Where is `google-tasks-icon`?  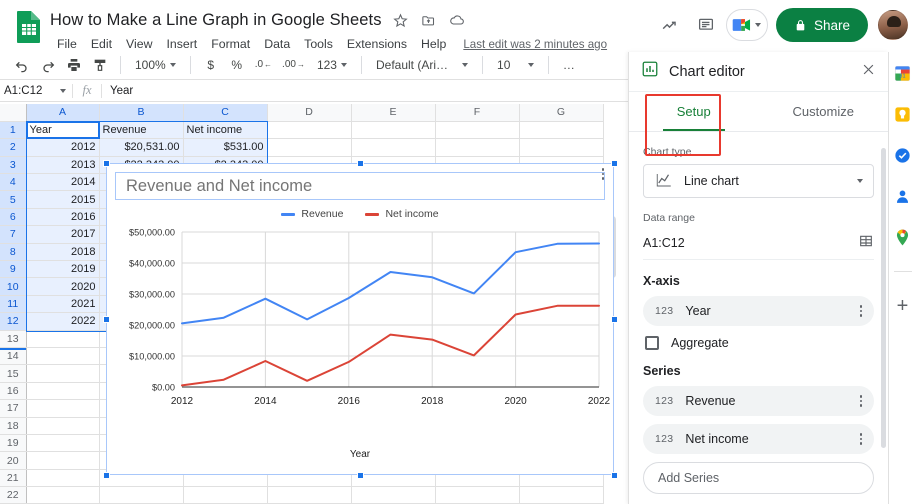 google-tasks-icon is located at coordinates (902, 155).